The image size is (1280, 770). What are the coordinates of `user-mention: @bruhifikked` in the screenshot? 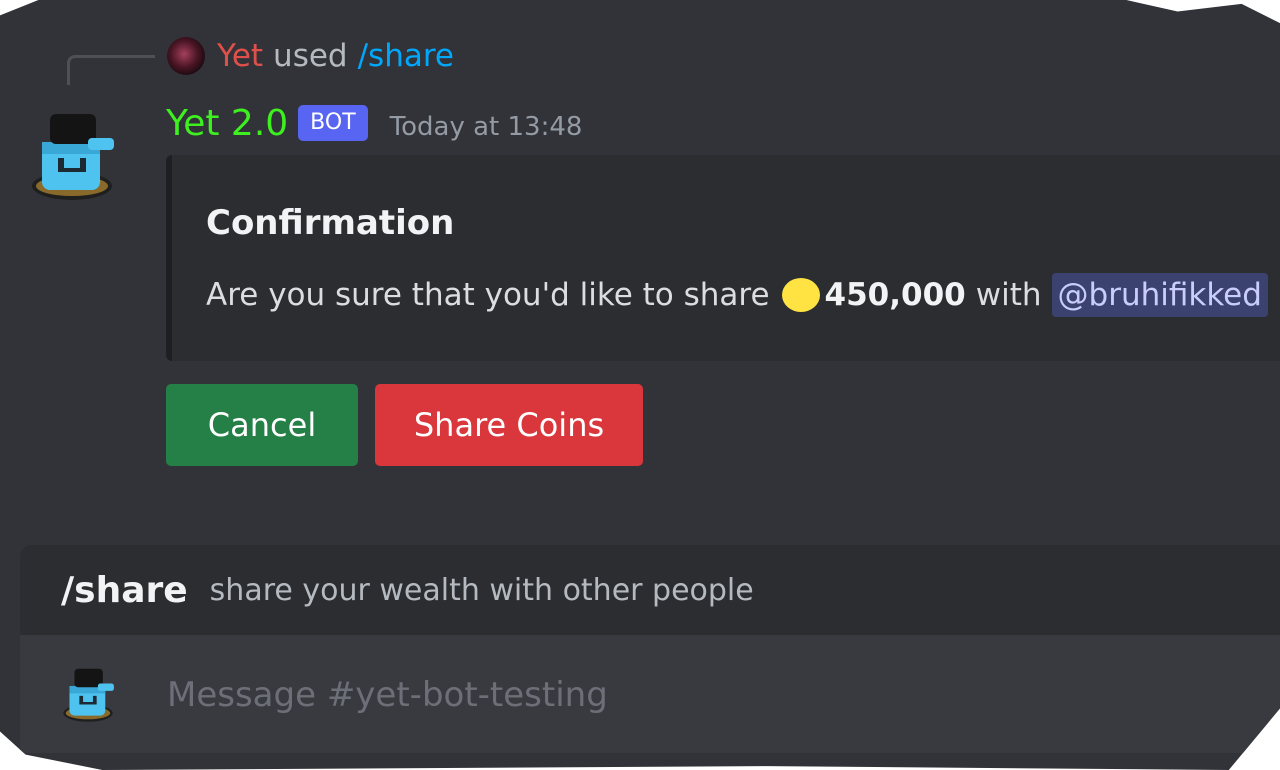 It's located at (1159, 295).